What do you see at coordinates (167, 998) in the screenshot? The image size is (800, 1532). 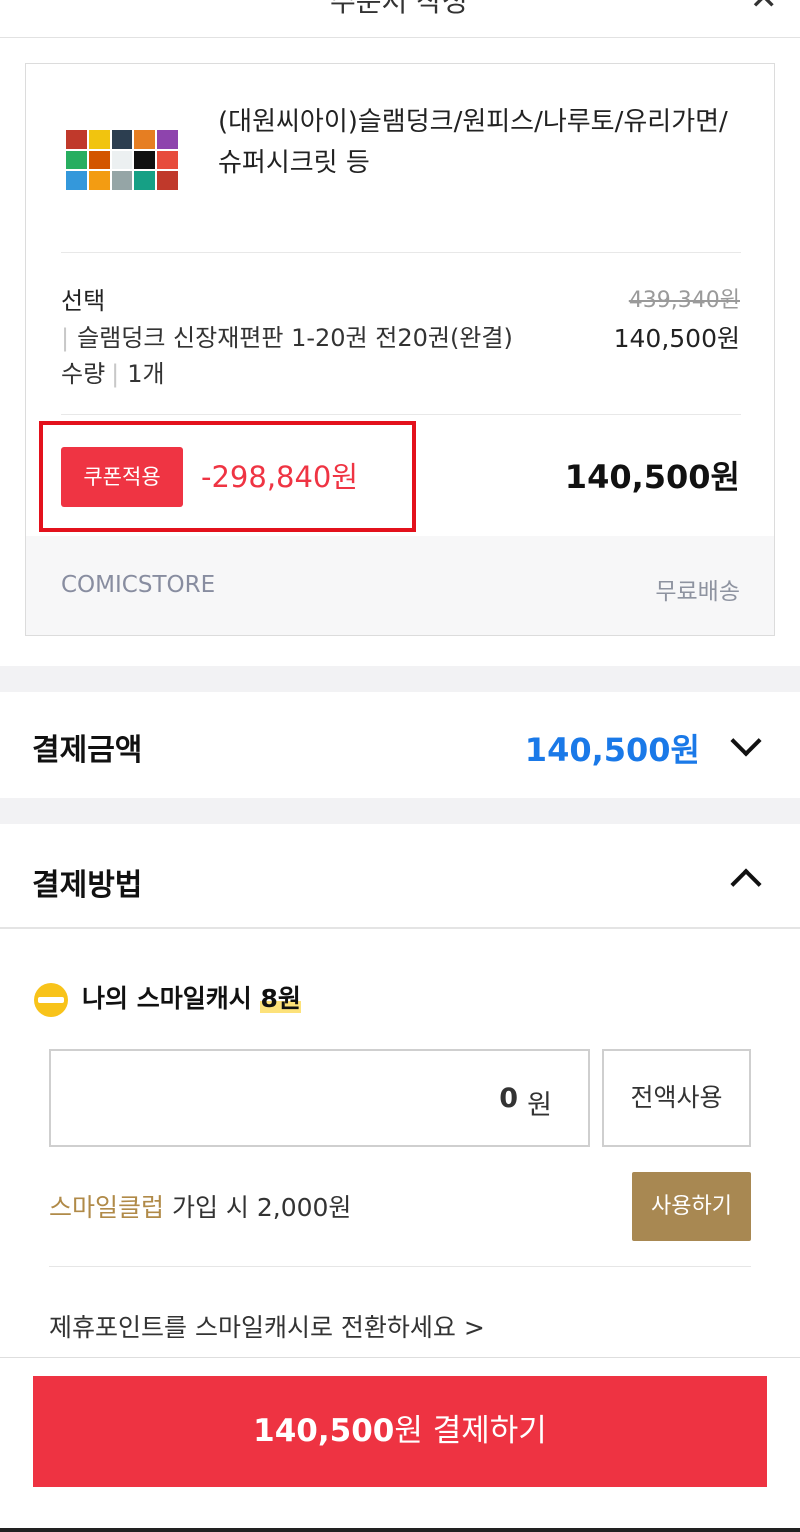 I see `smile-cash-label-text: 나의 스마일캐시` at bounding box center [167, 998].